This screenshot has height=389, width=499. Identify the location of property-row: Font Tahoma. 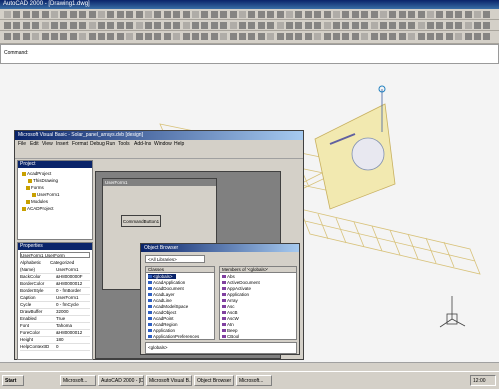
(55, 326).